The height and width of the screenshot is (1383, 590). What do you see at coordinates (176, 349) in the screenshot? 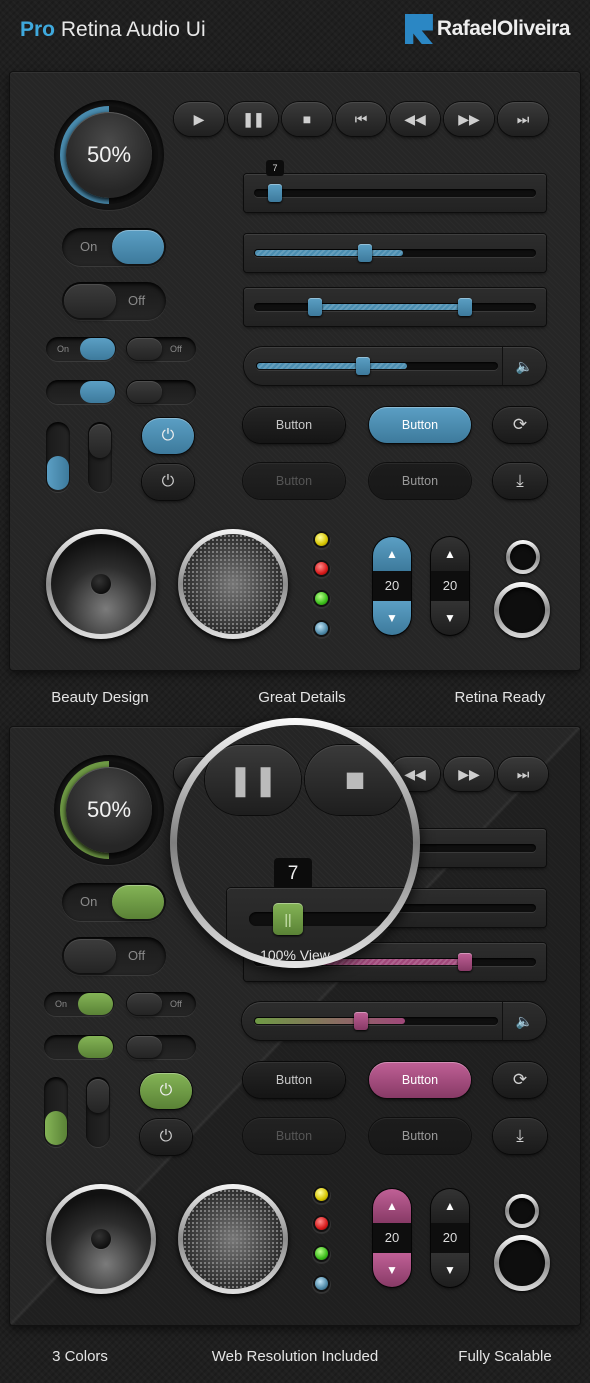
I see `toggle-off-label: Off` at bounding box center [176, 349].